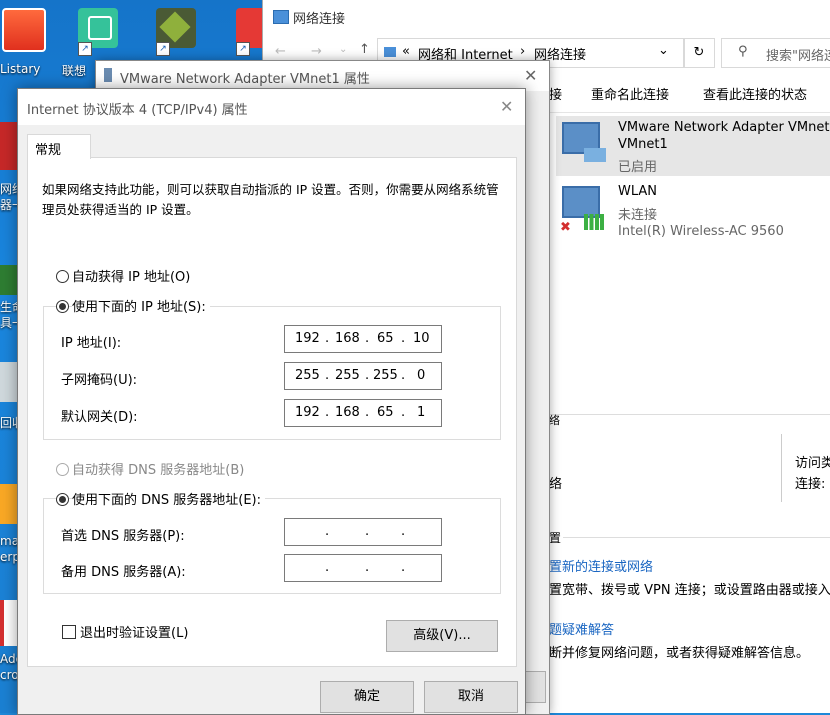 This screenshot has height=715, width=830. What do you see at coordinates (390, 52) in the screenshot?
I see `network-location-icon` at bounding box center [390, 52].